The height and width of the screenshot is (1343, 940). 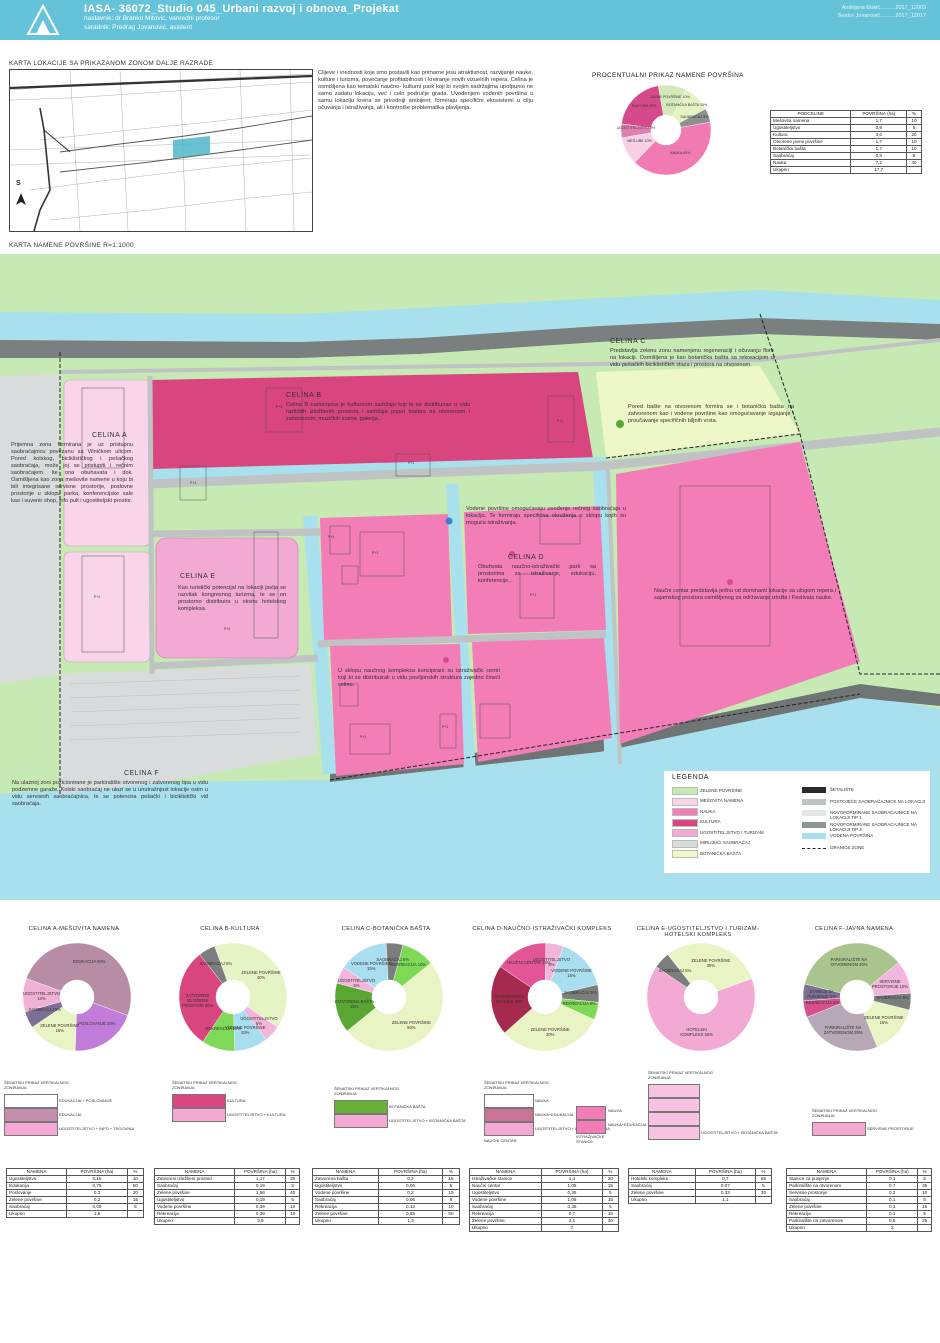 What do you see at coordinates (386, 1221) in the screenshot?
I see `table-row: Ukupno 1,3` at bounding box center [386, 1221].